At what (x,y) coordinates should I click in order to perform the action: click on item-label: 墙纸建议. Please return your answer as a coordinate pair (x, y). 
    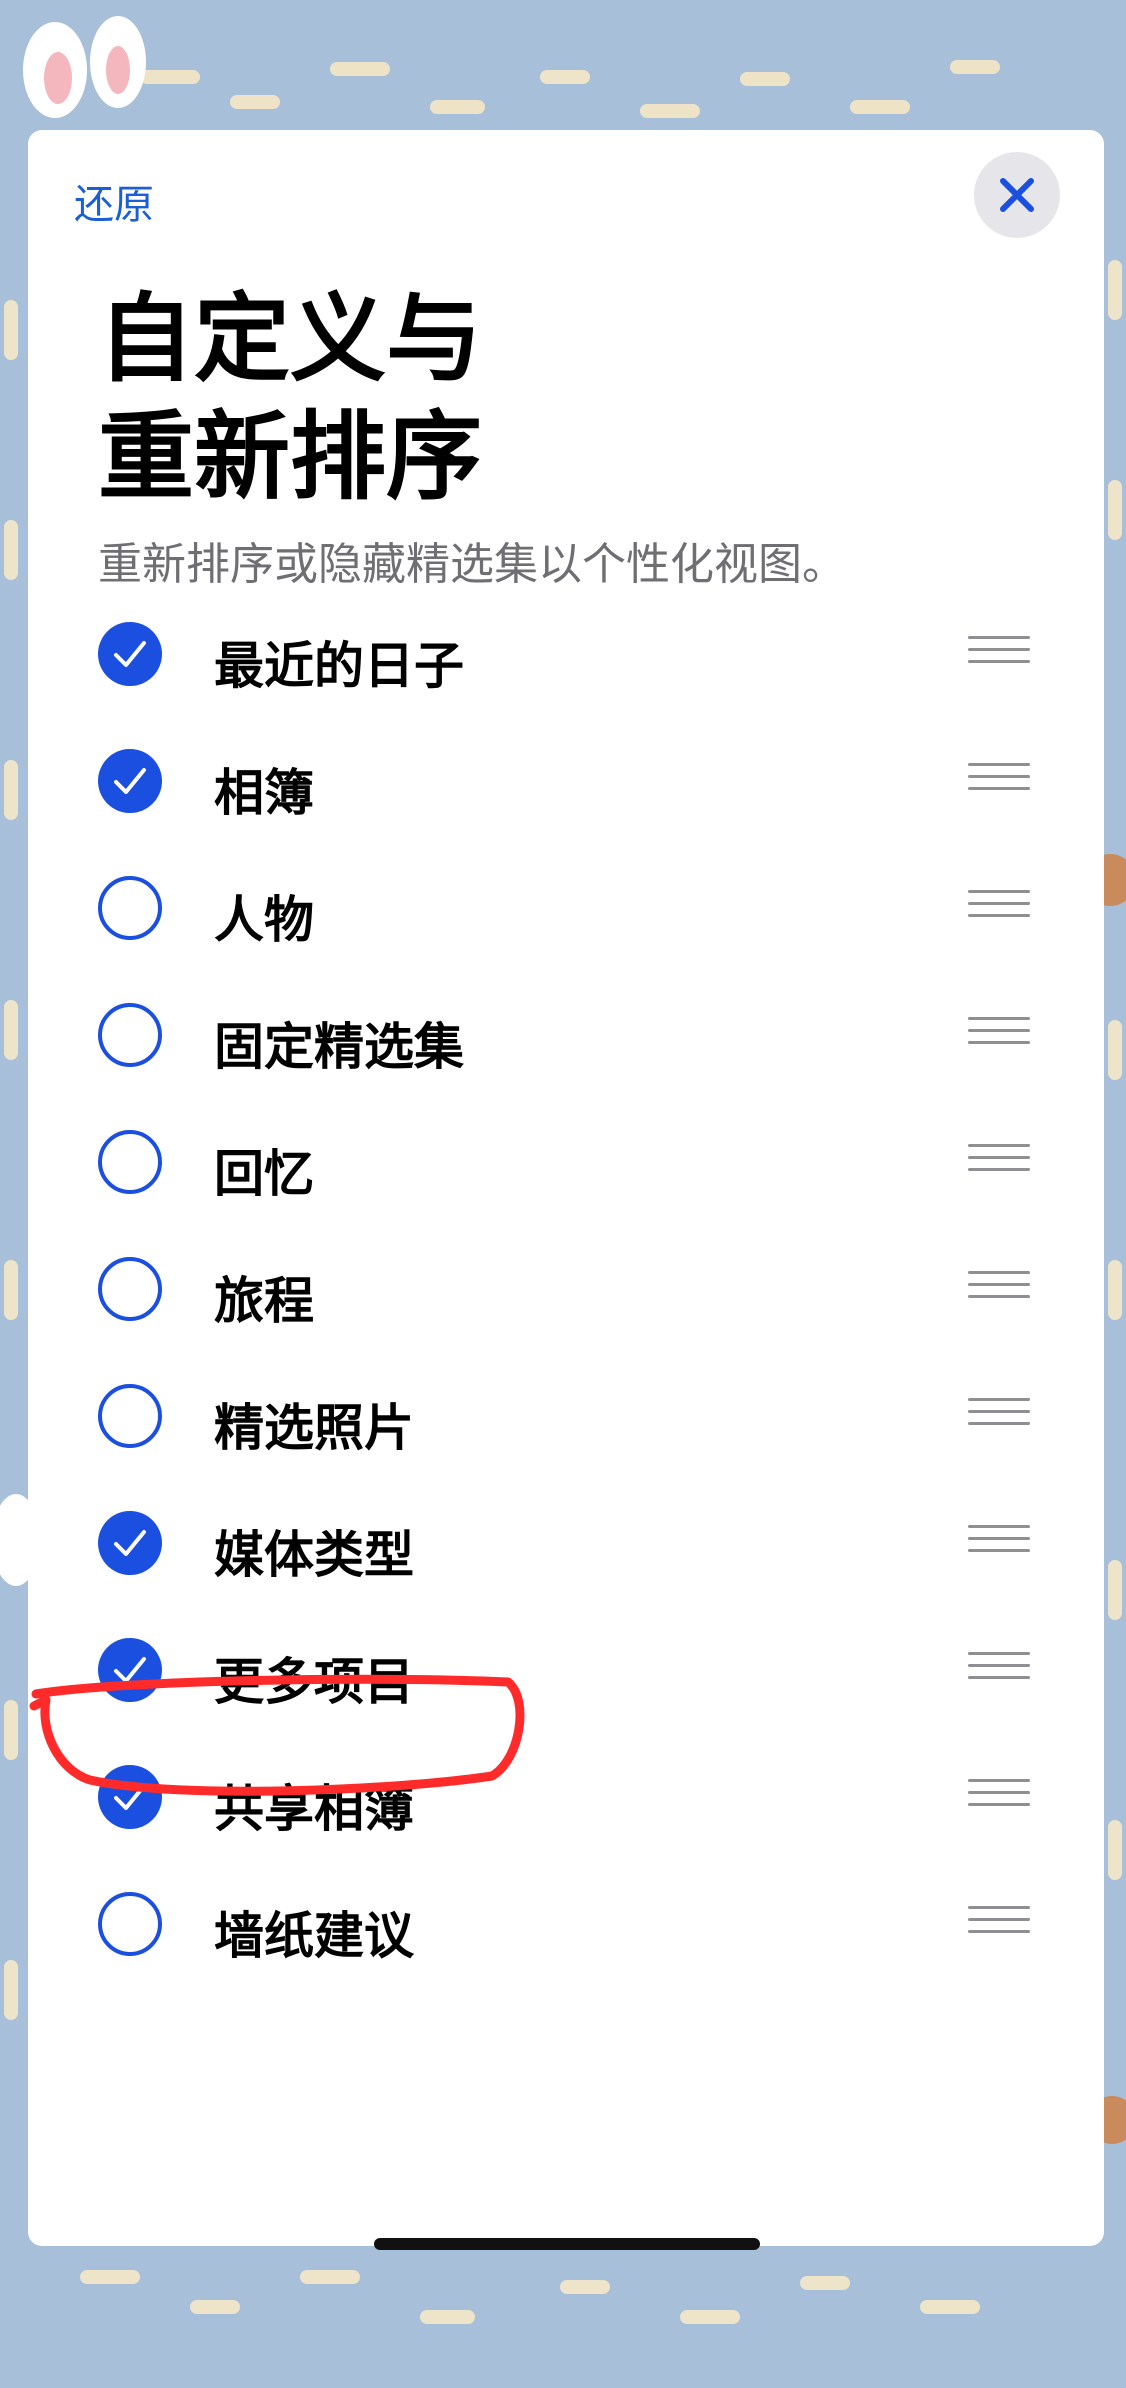
    Looking at the image, I should click on (314, 1936).